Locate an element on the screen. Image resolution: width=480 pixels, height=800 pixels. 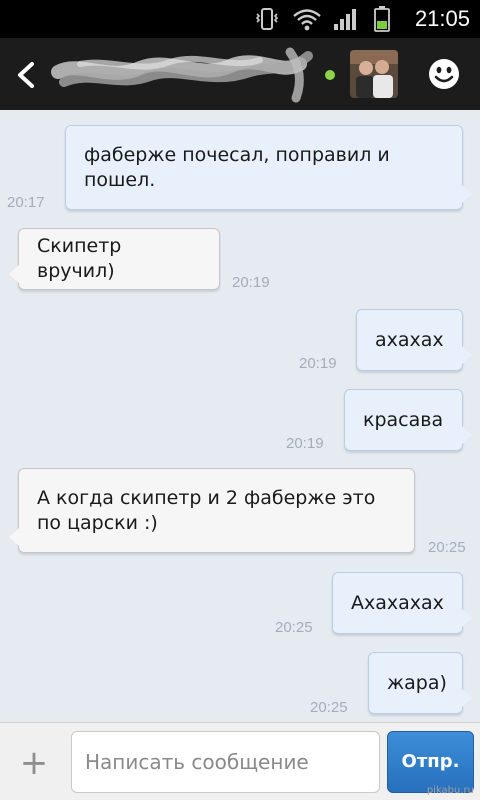
message-bubble-outgoing: ахахах is located at coordinates (414, 340).